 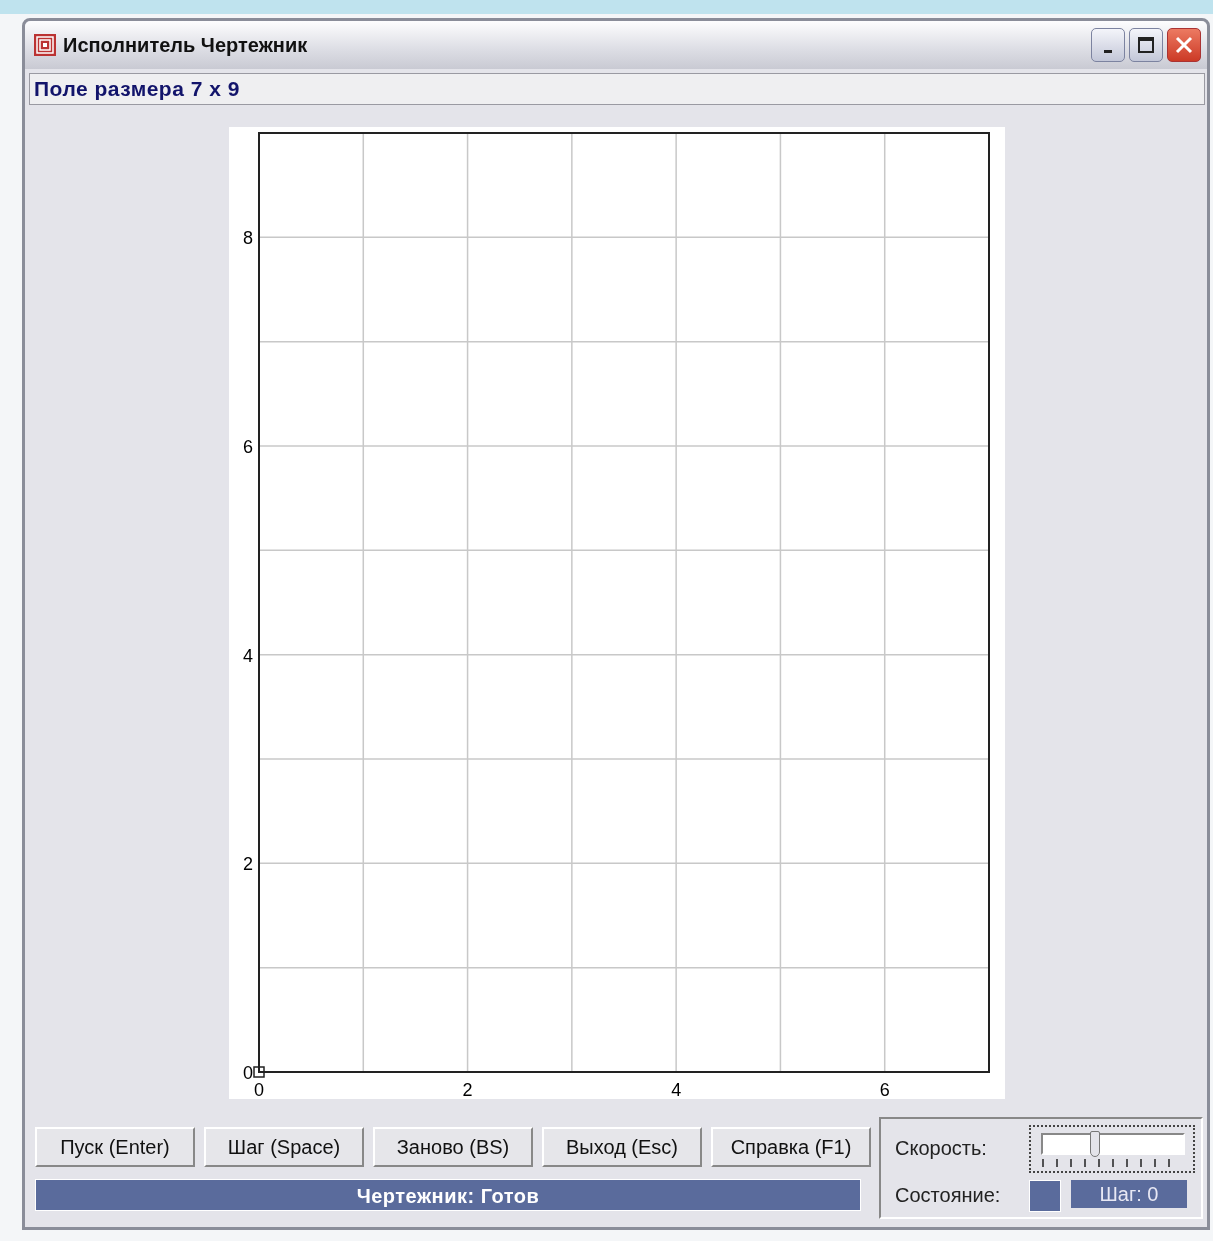 What do you see at coordinates (248, 1073) in the screenshot?
I see `y-tick-label: 0` at bounding box center [248, 1073].